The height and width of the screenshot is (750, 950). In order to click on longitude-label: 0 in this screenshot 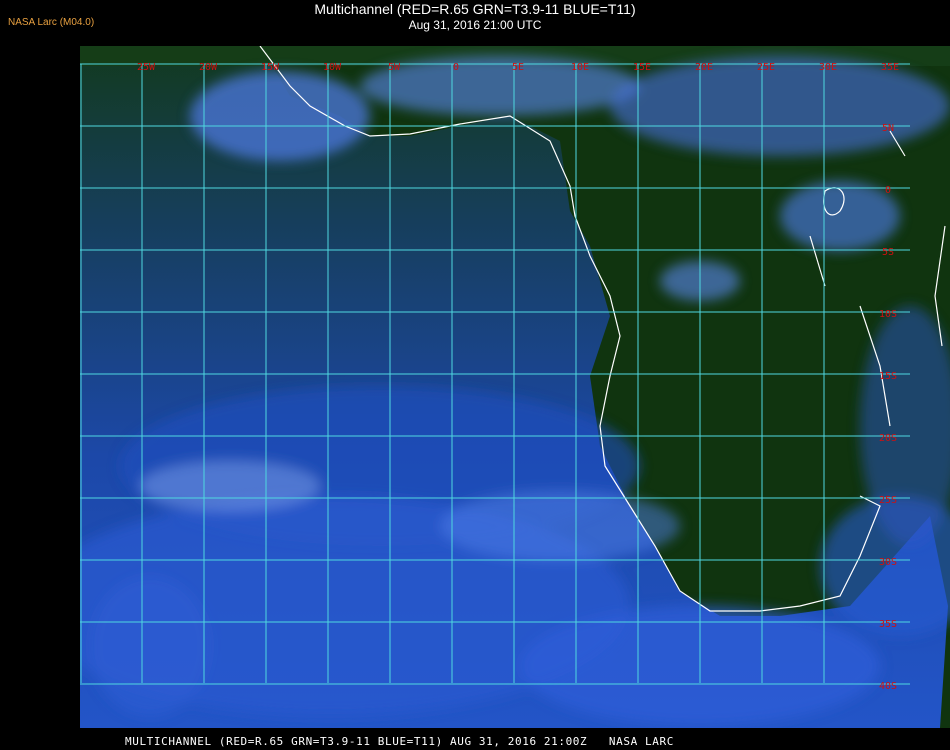, I will do `click(456, 67)`.